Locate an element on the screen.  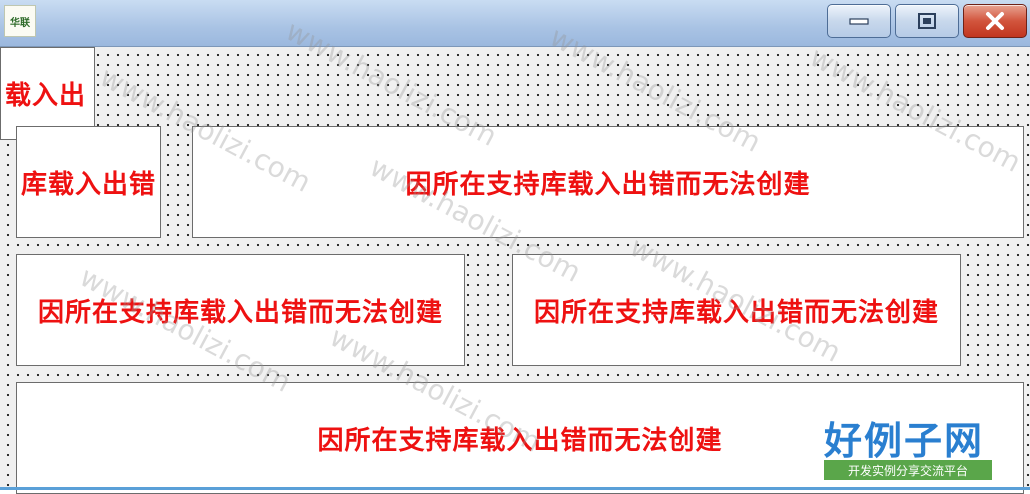
error-panel-5-text: 因所在支持库载入出错而无法创建 is located at coordinates (736, 312).